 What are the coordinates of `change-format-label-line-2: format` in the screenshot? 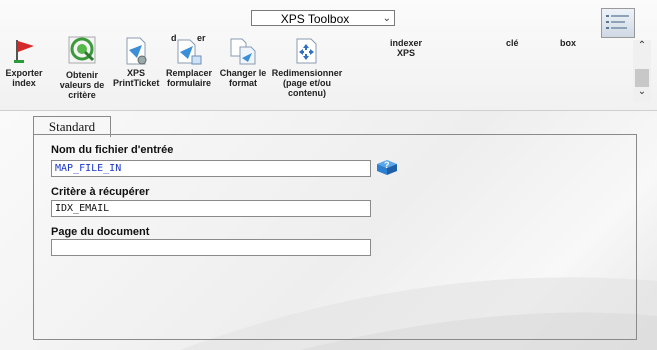 It's located at (242, 83).